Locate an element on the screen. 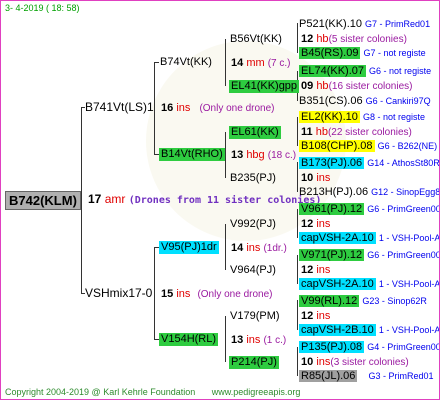  leaf-id: V971(PJ).12 is located at coordinates (332, 255).